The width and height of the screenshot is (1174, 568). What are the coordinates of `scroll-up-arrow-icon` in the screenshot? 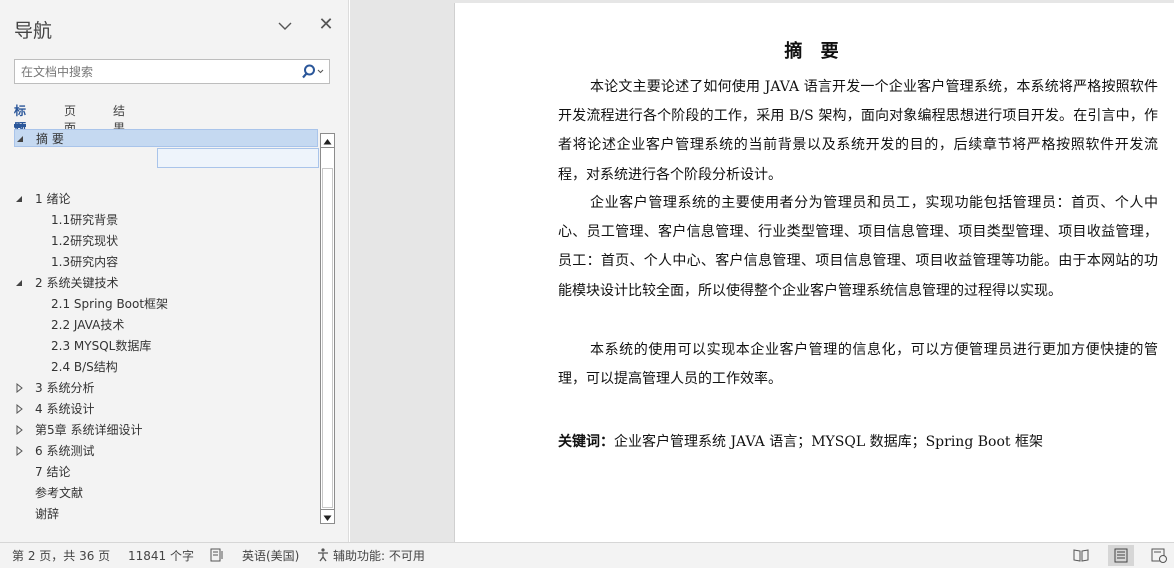 It's located at (327, 141).